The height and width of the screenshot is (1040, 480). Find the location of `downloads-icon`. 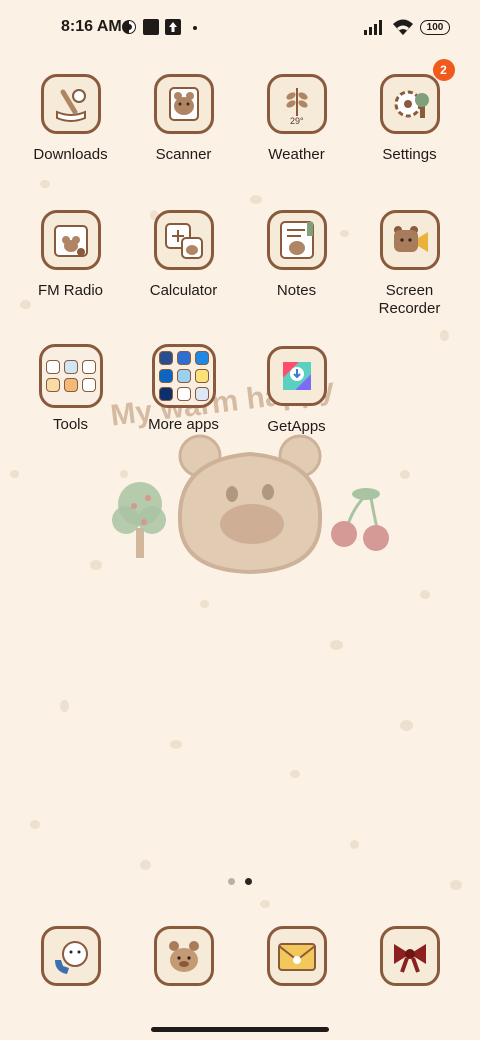

downloads-icon is located at coordinates (70, 104).